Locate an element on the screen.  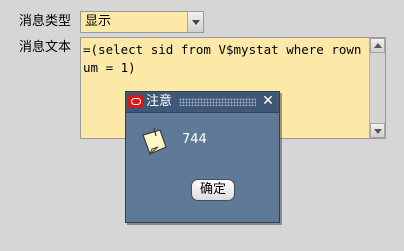
chevron-down-icon is located at coordinates (195, 22).